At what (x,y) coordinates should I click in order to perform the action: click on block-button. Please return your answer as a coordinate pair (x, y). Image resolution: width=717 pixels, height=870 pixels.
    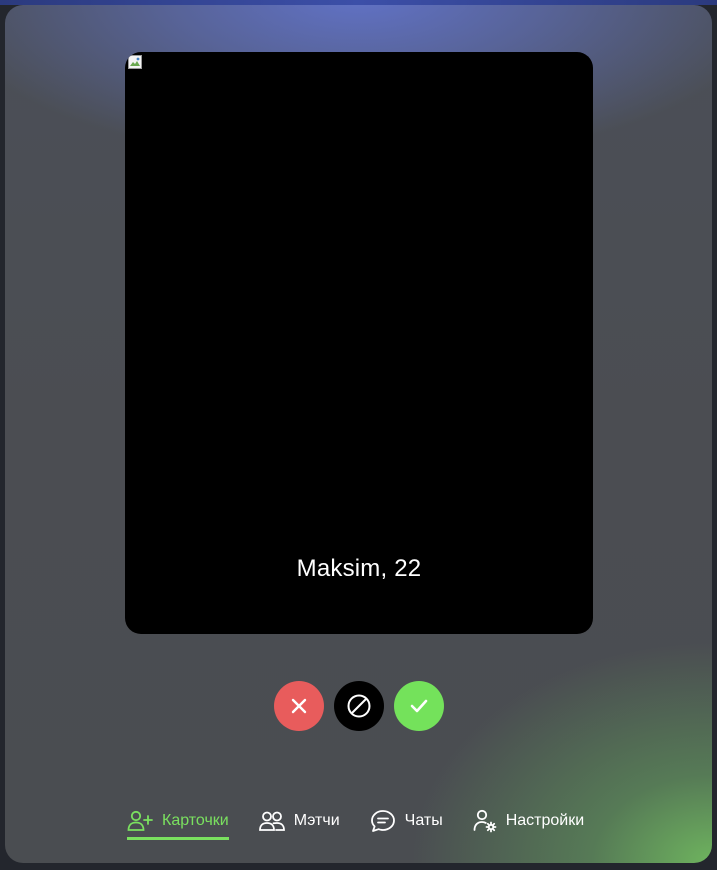
    Looking at the image, I should click on (359, 706).